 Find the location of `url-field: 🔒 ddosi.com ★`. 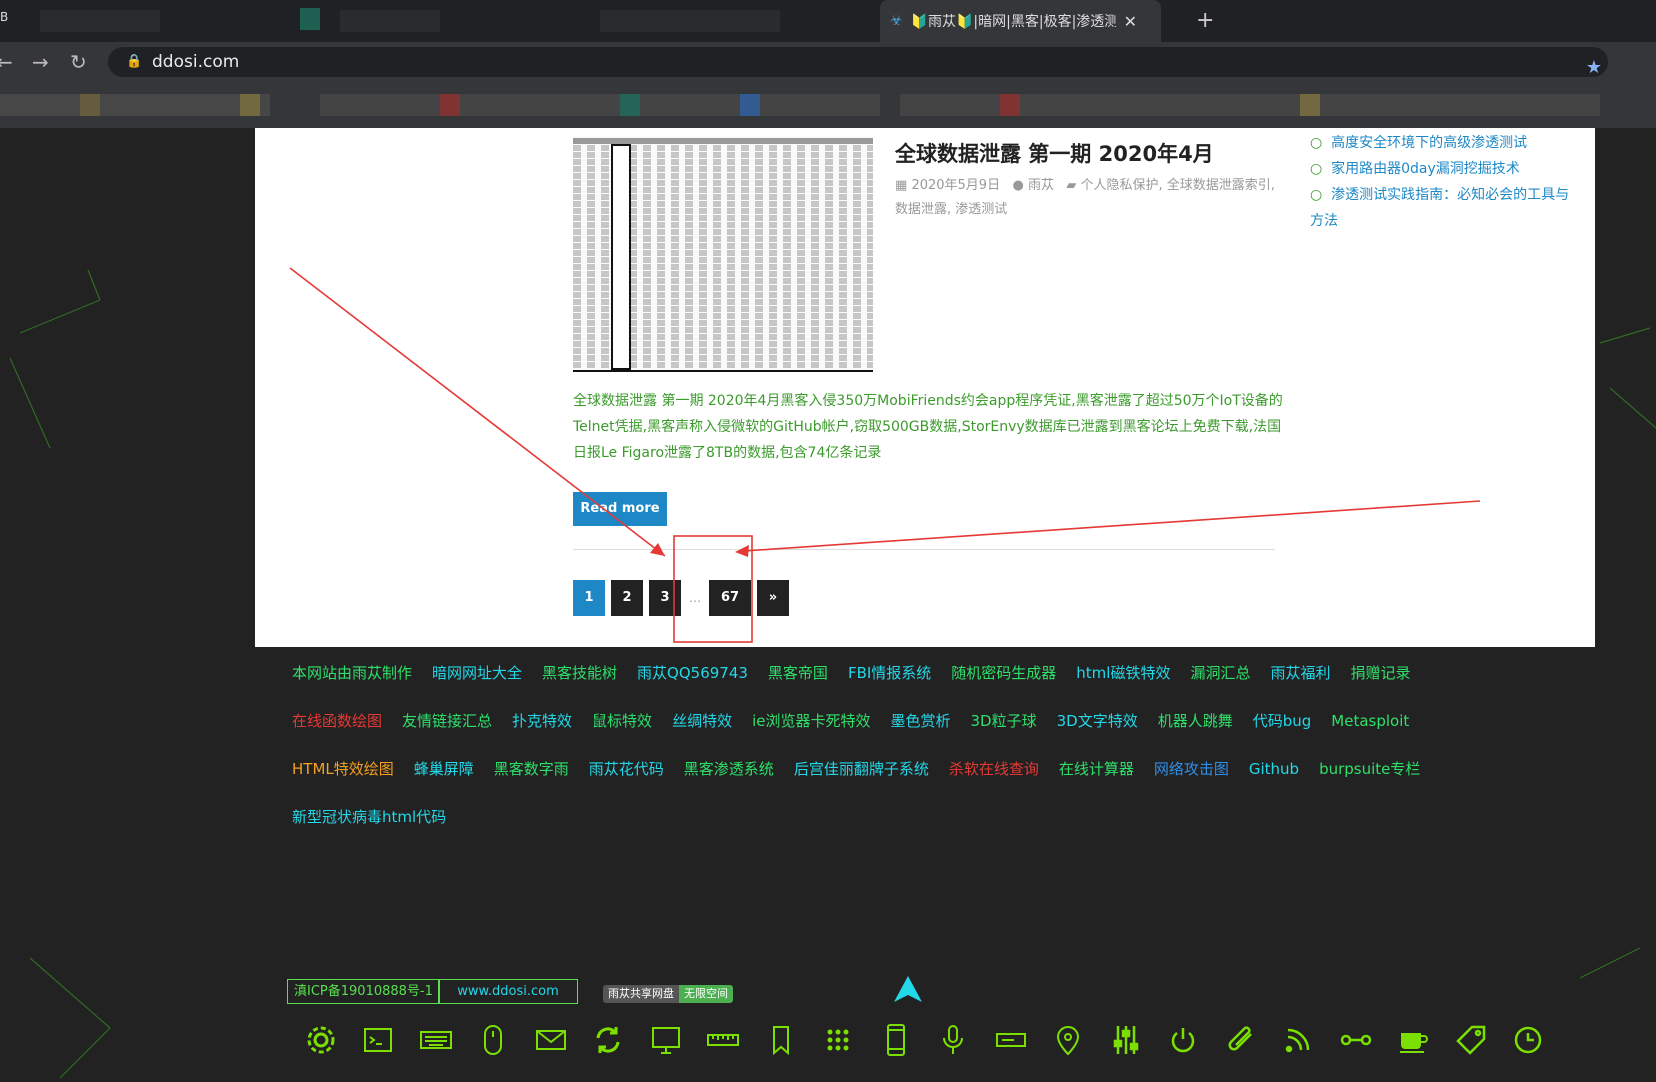

url-field: 🔒 ddosi.com ★ is located at coordinates (858, 62).